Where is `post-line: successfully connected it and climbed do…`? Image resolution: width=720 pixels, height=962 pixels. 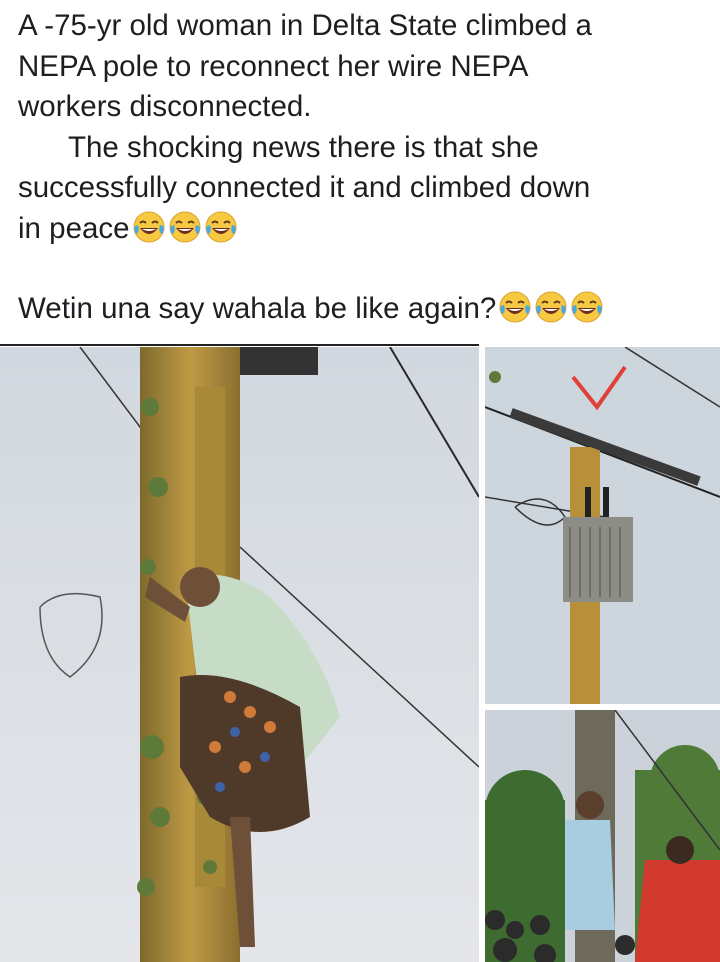
post-line: successfully connected it and climbed do… is located at coordinates (304, 187).